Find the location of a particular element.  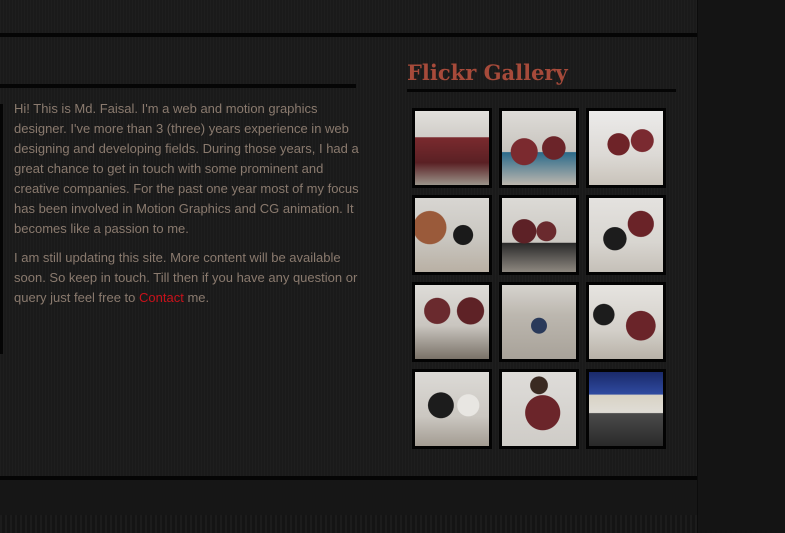

flickr-photo-8-image is located at coordinates (539, 322).